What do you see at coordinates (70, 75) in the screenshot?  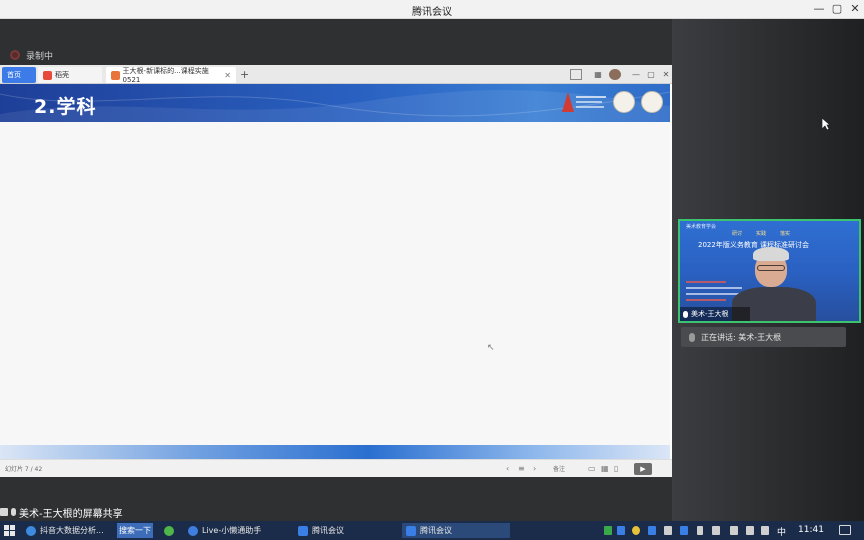 I see `tab-docer: 稻壳` at bounding box center [70, 75].